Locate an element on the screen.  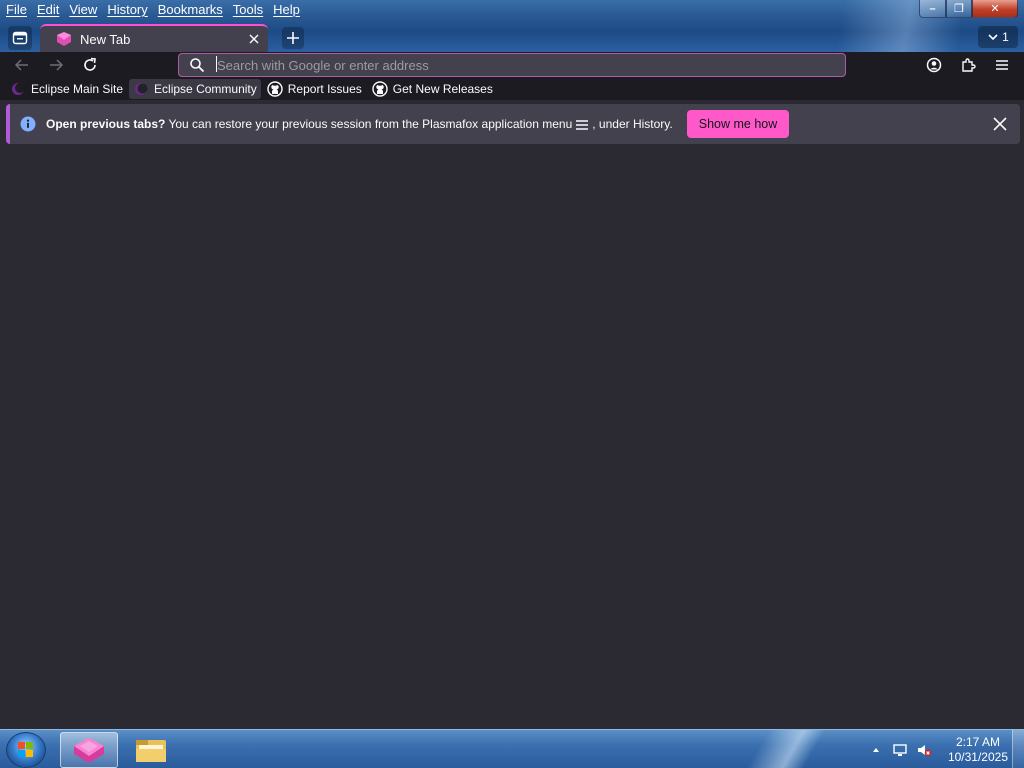
forward-button is located at coordinates (56, 65).